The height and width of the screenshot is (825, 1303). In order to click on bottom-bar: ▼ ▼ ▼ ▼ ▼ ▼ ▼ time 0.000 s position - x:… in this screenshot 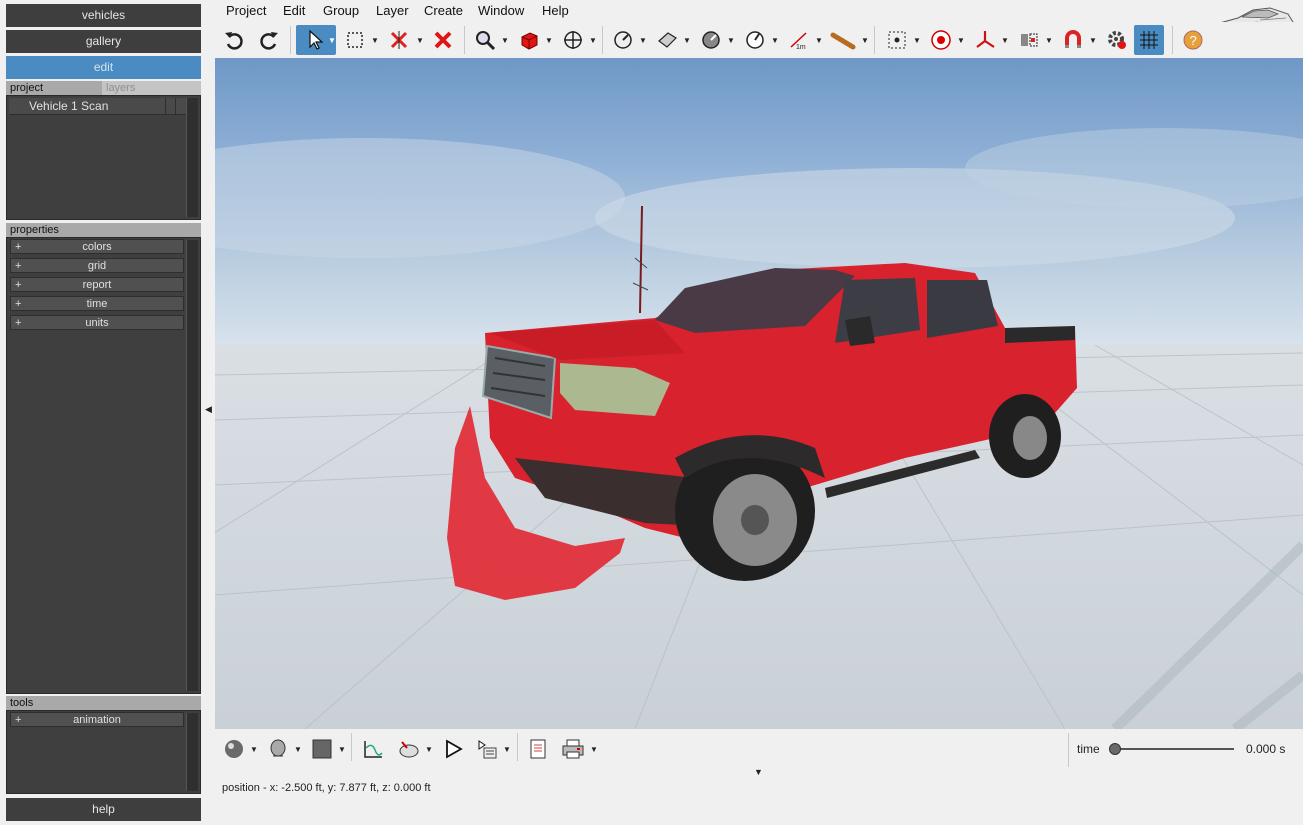, I will do `click(754, 777)`.